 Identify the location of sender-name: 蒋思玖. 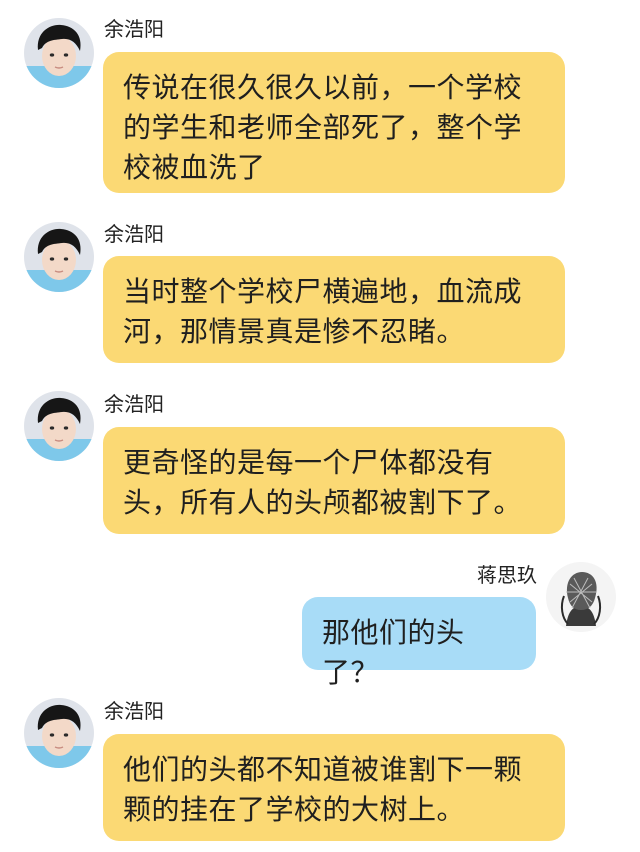
(507, 575).